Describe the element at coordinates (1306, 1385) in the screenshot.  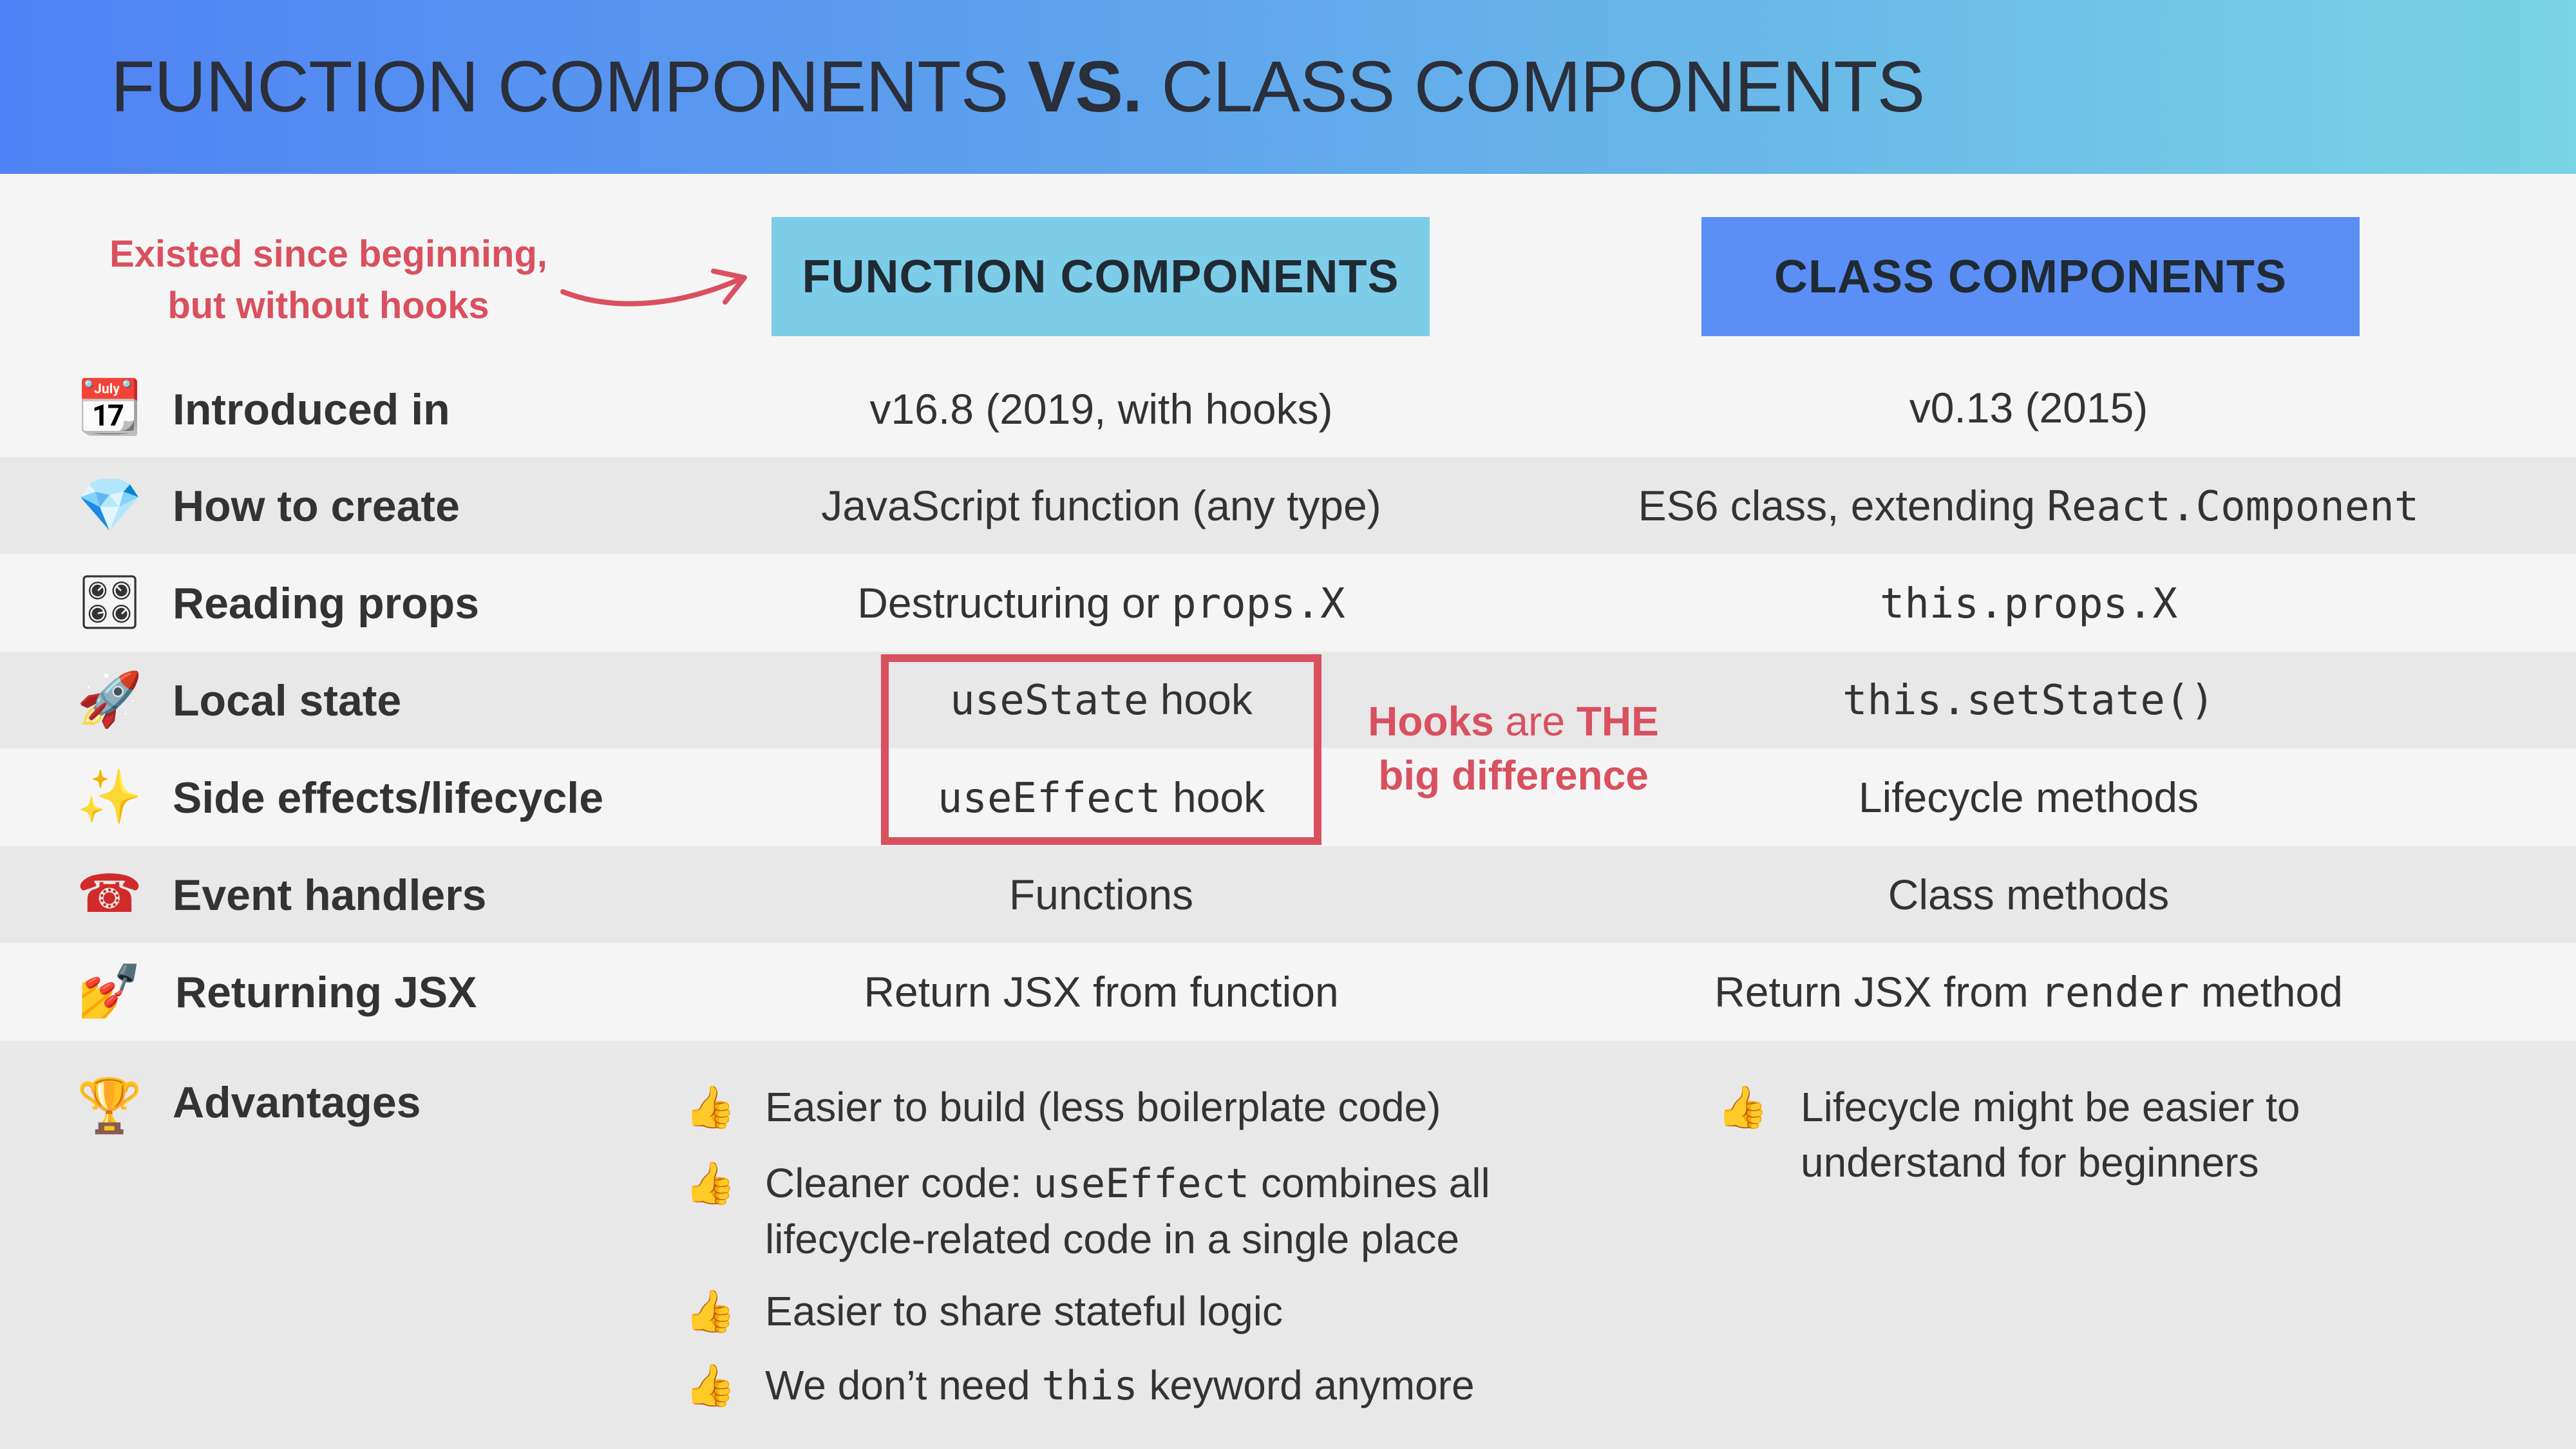
I see `advantage-text-end: keyword anymore` at that location.